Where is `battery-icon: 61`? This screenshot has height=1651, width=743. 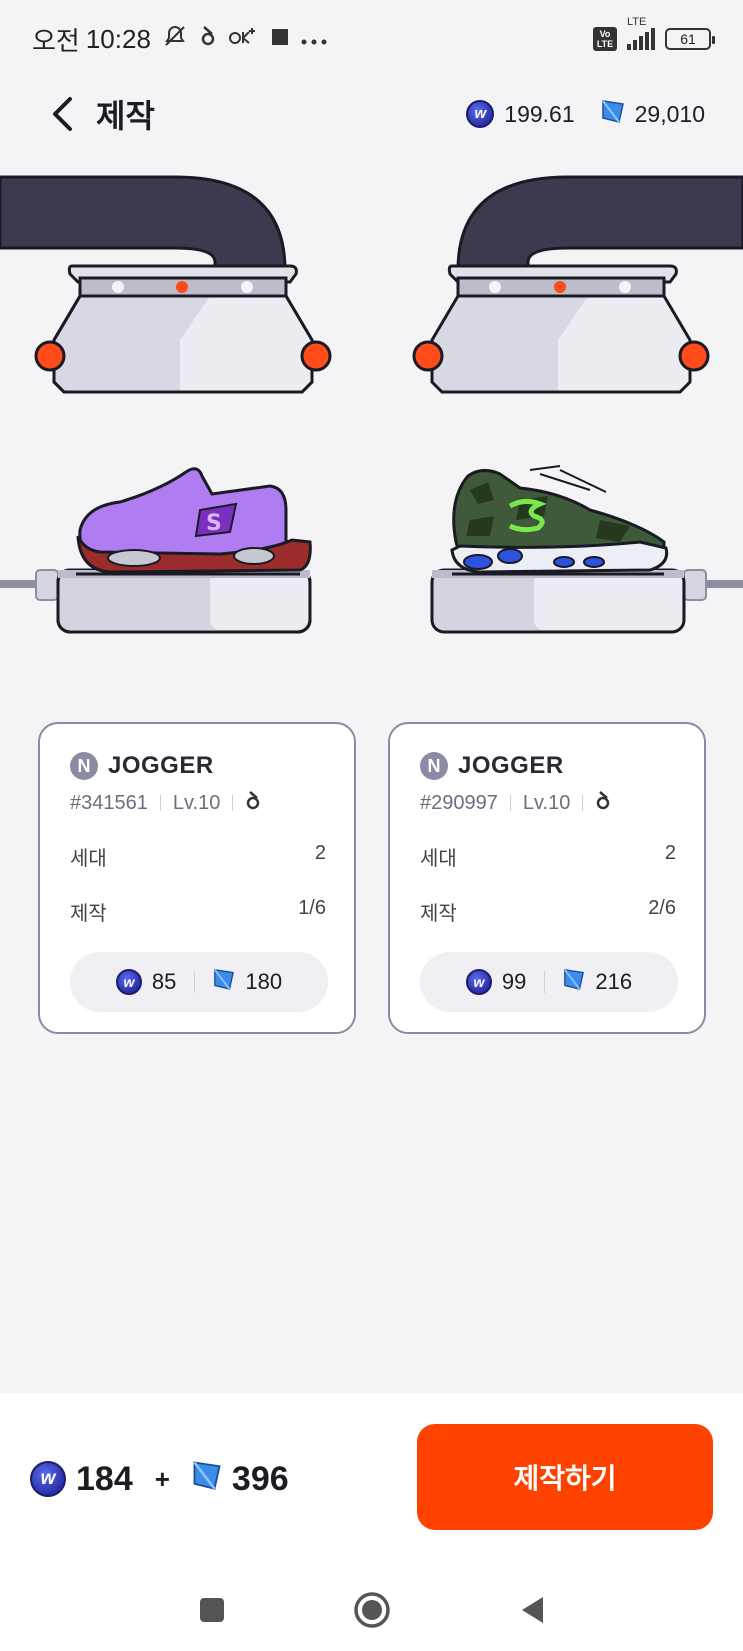
battery-icon: 61 is located at coordinates (690, 39).